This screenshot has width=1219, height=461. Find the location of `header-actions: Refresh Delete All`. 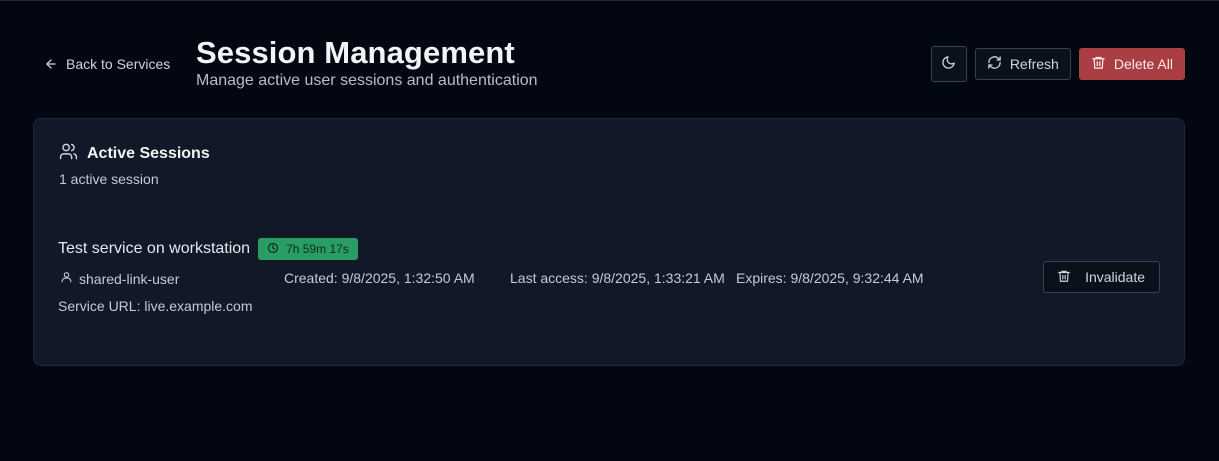

header-actions: Refresh Delete All is located at coordinates (1057, 64).